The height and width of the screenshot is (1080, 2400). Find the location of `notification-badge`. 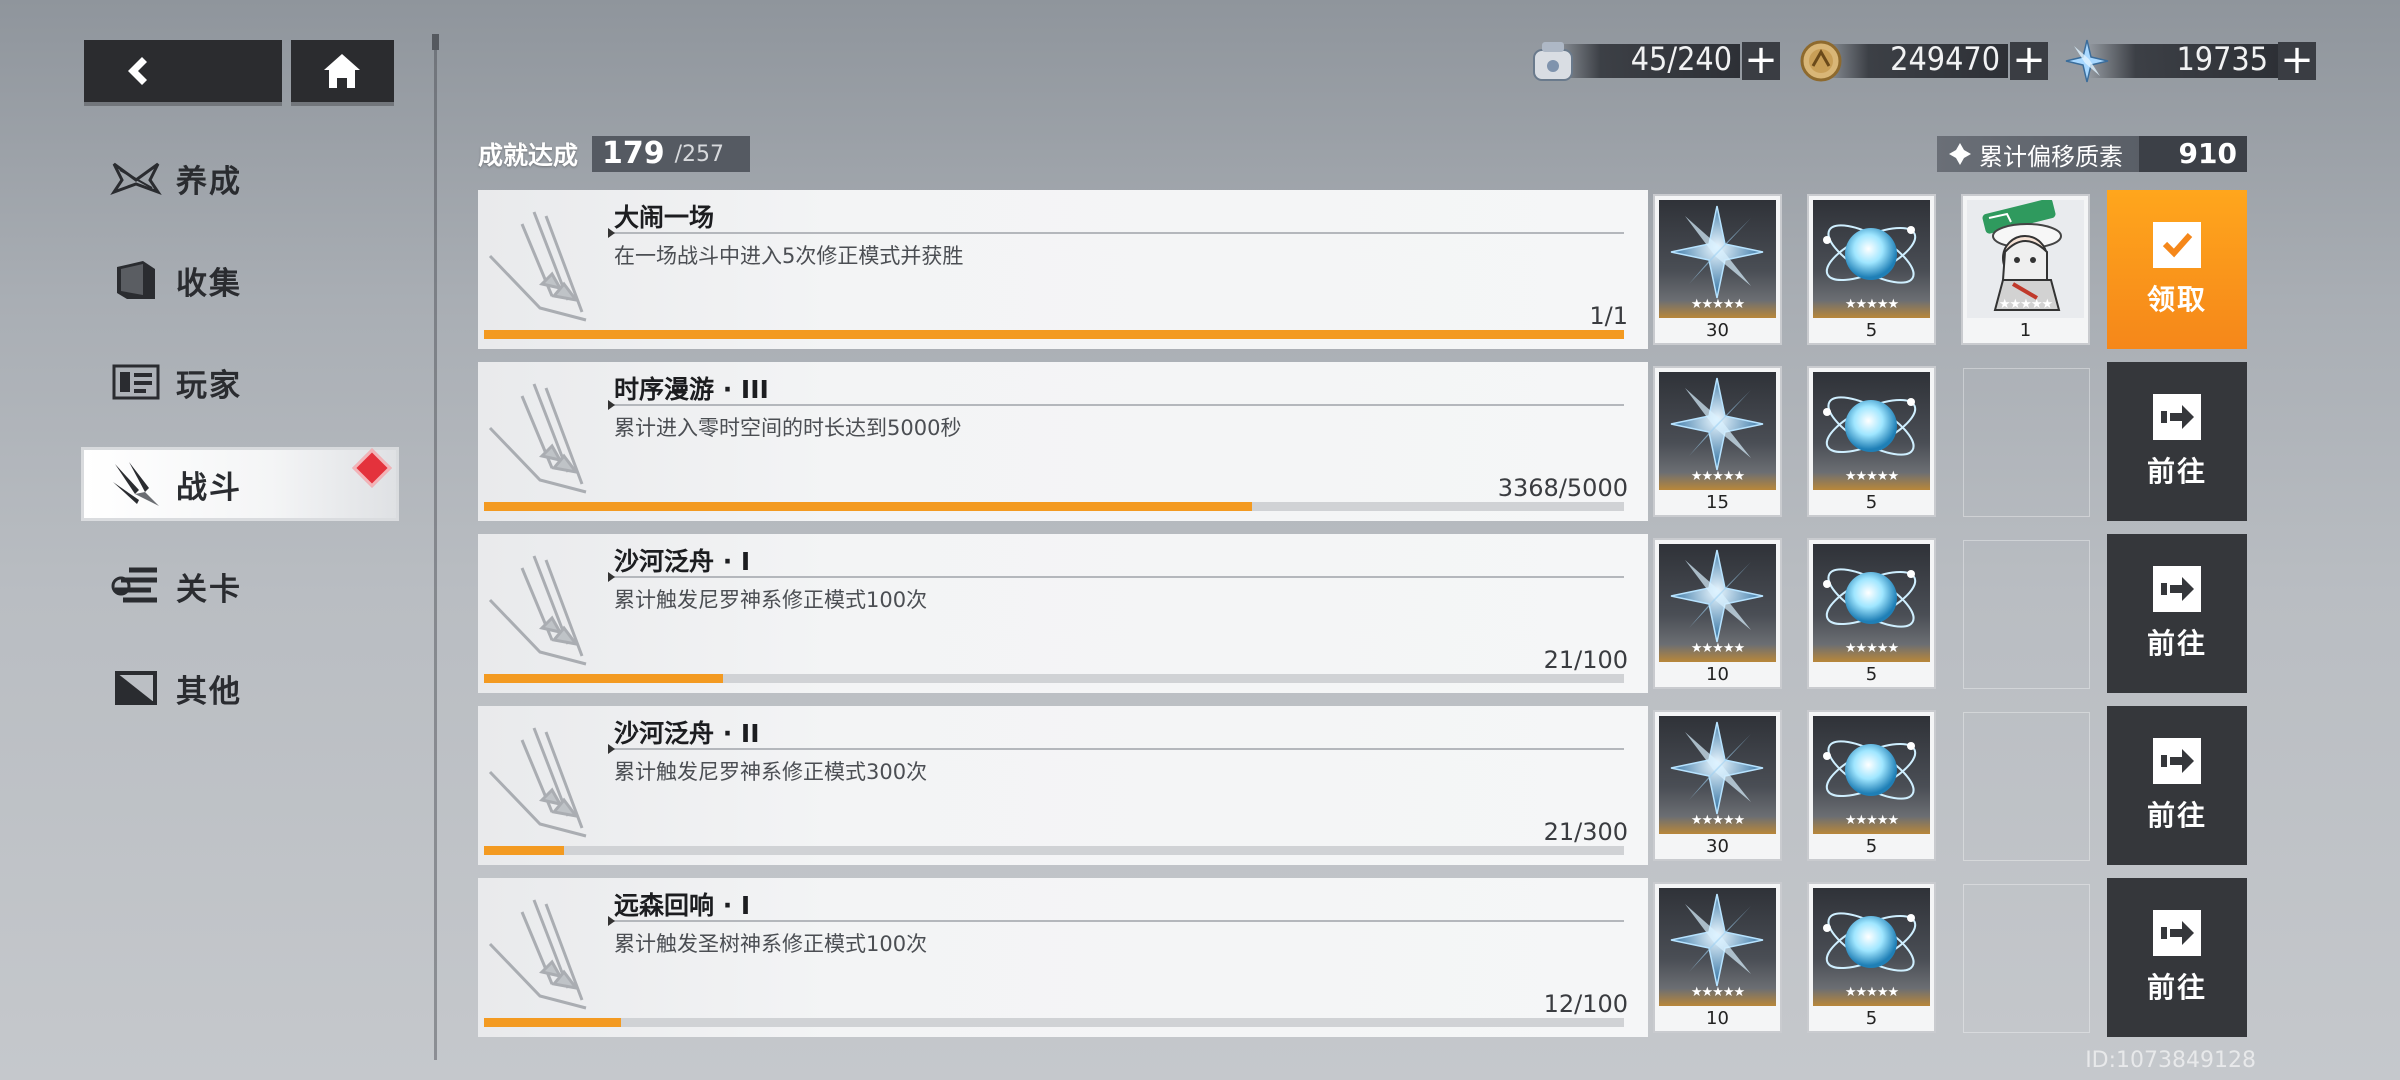

notification-badge is located at coordinates (372, 468).